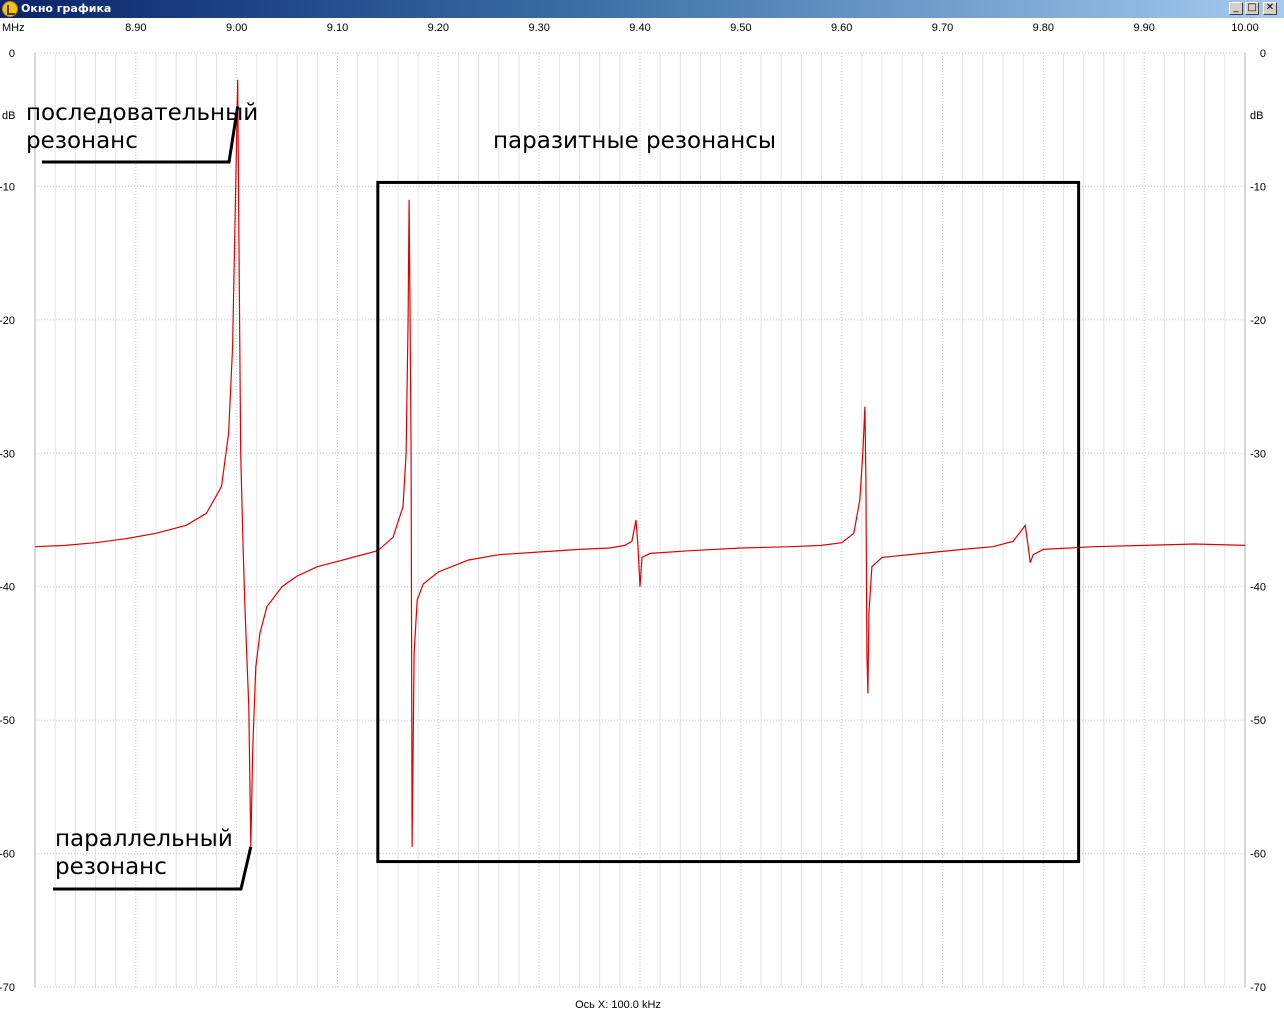  What do you see at coordinates (1258, 321) in the screenshot?
I see `y-tick-label-right: -20` at bounding box center [1258, 321].